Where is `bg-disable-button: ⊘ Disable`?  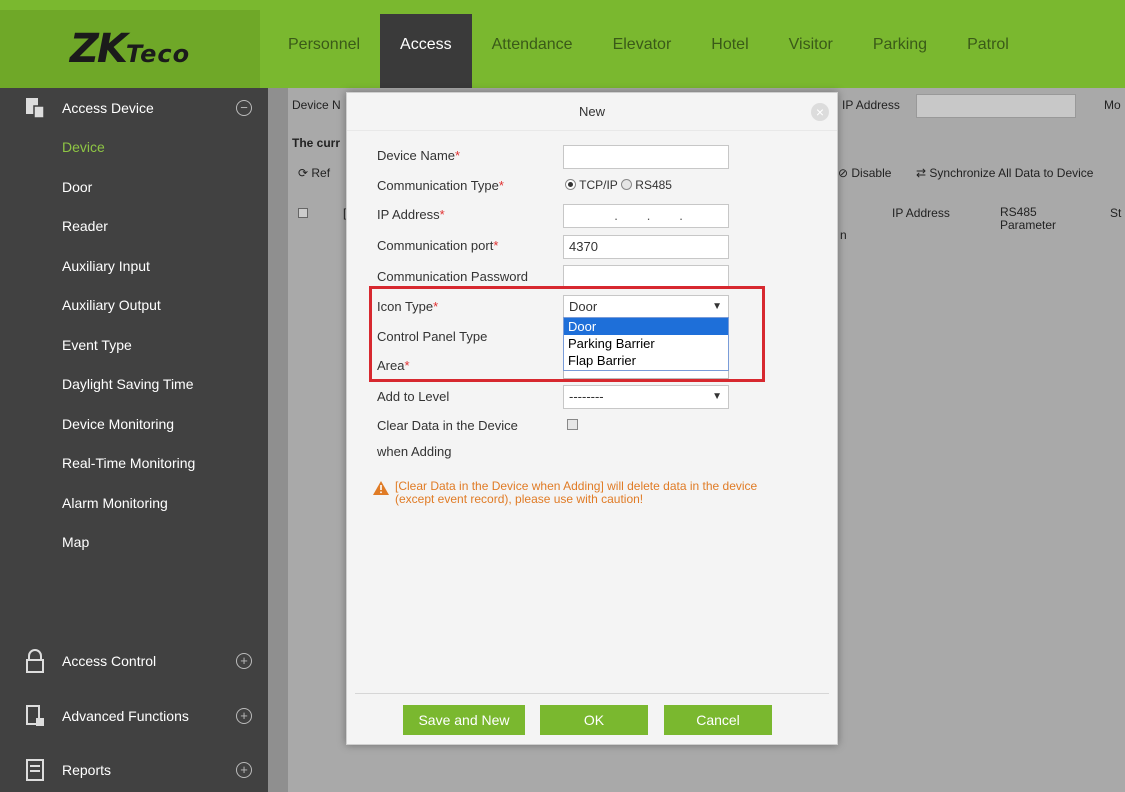 bg-disable-button: ⊘ Disable is located at coordinates (864, 173).